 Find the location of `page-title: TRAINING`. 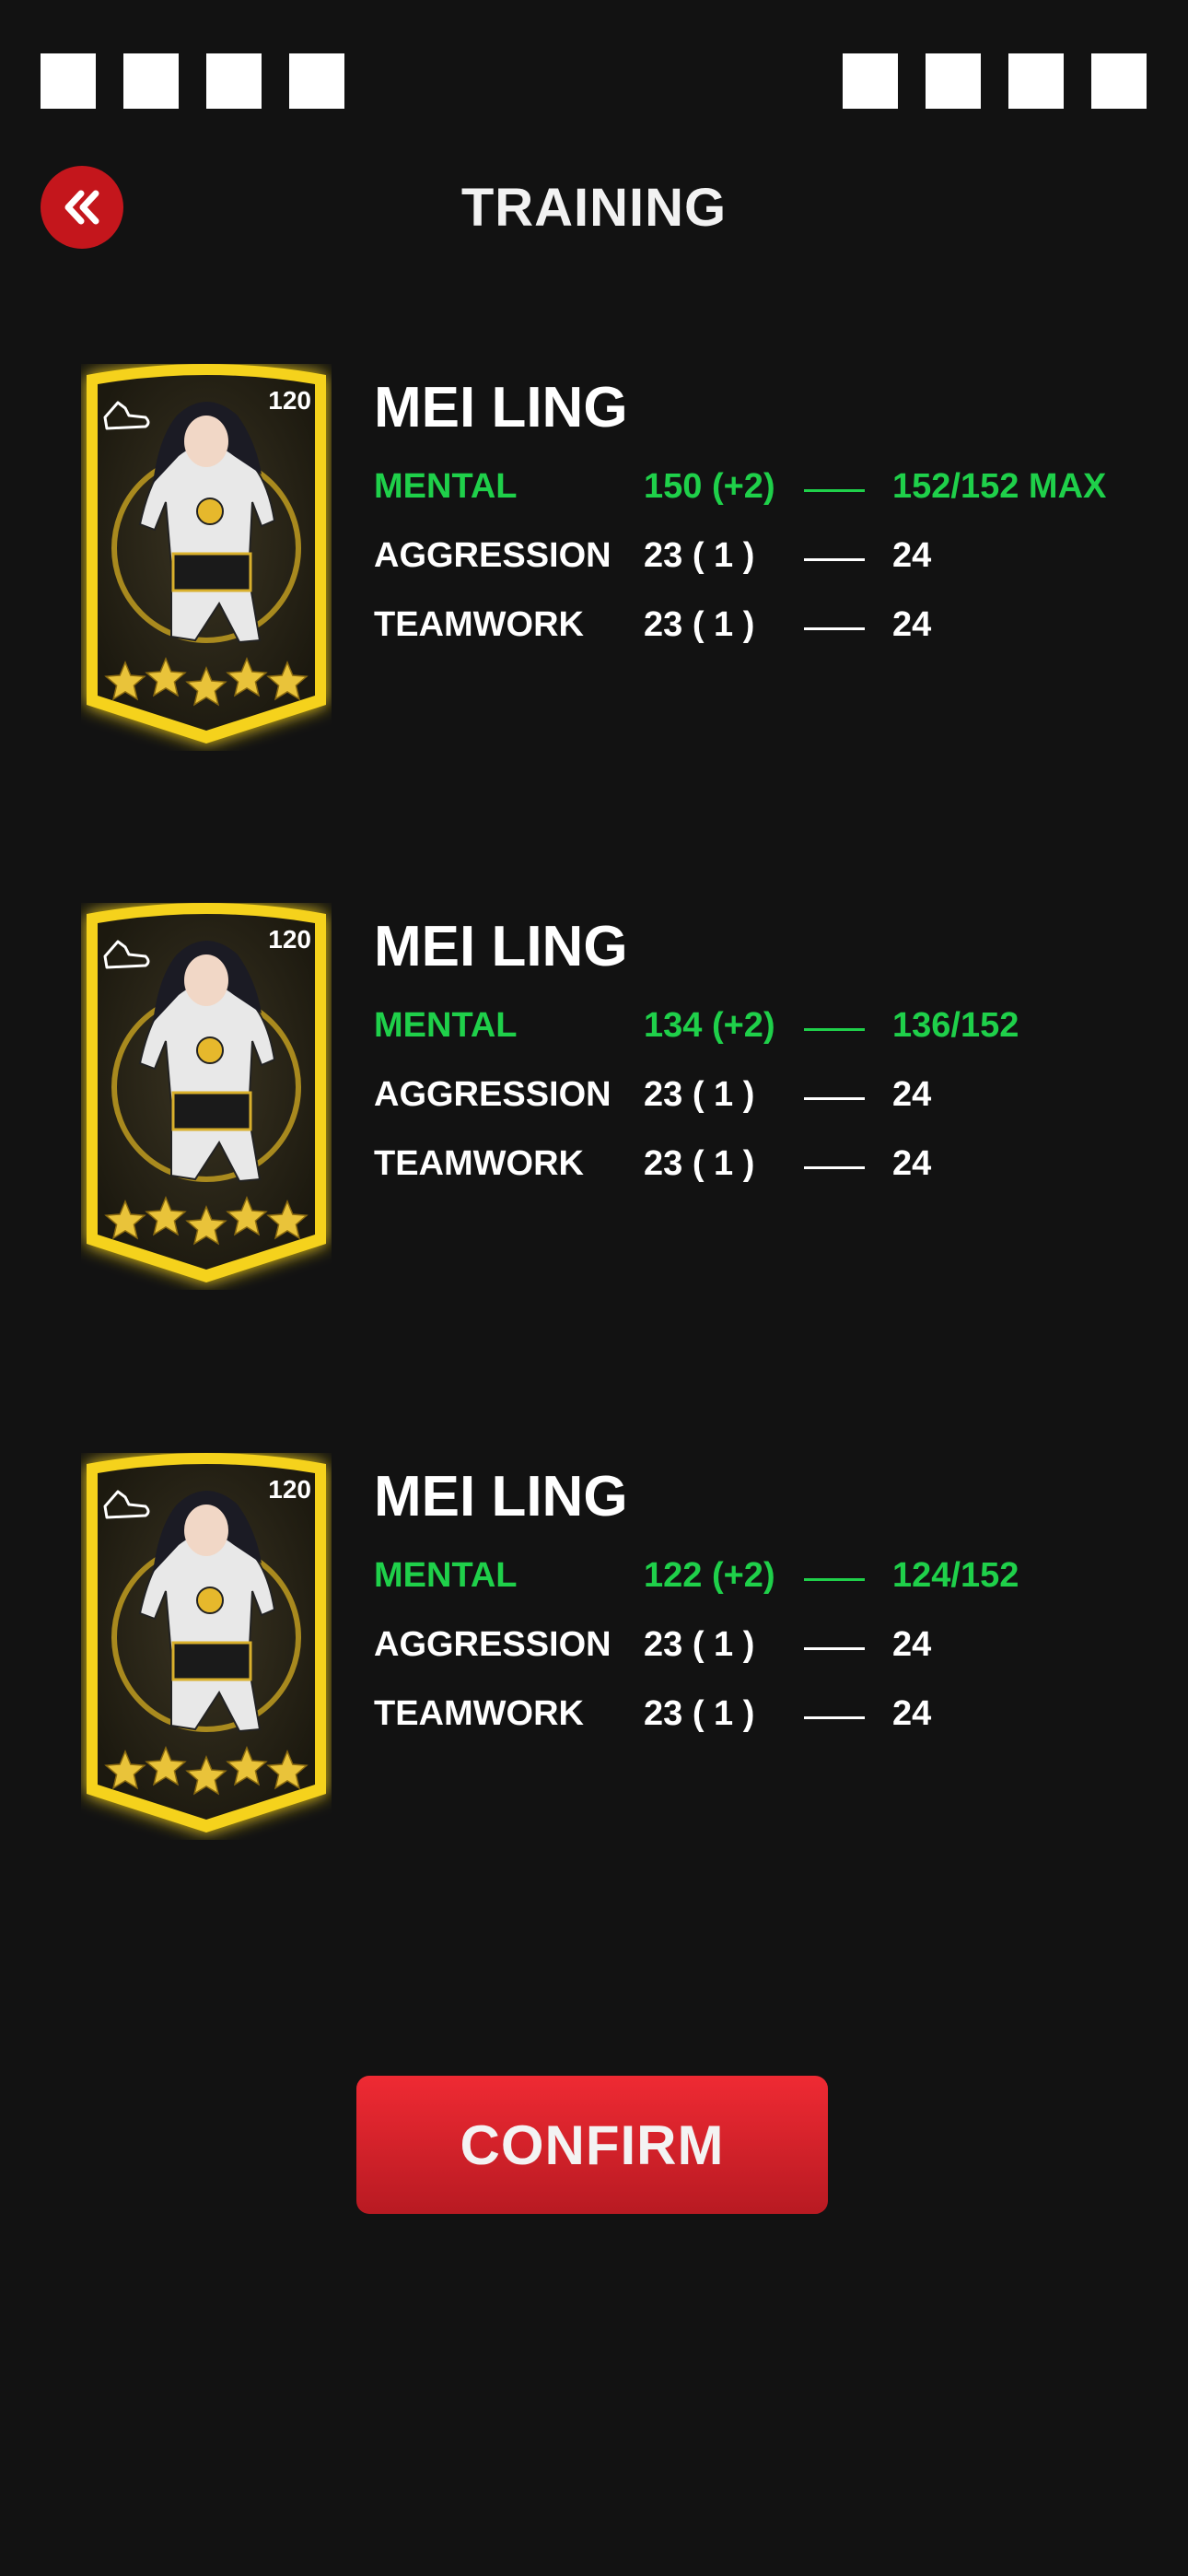

page-title: TRAINING is located at coordinates (594, 208).